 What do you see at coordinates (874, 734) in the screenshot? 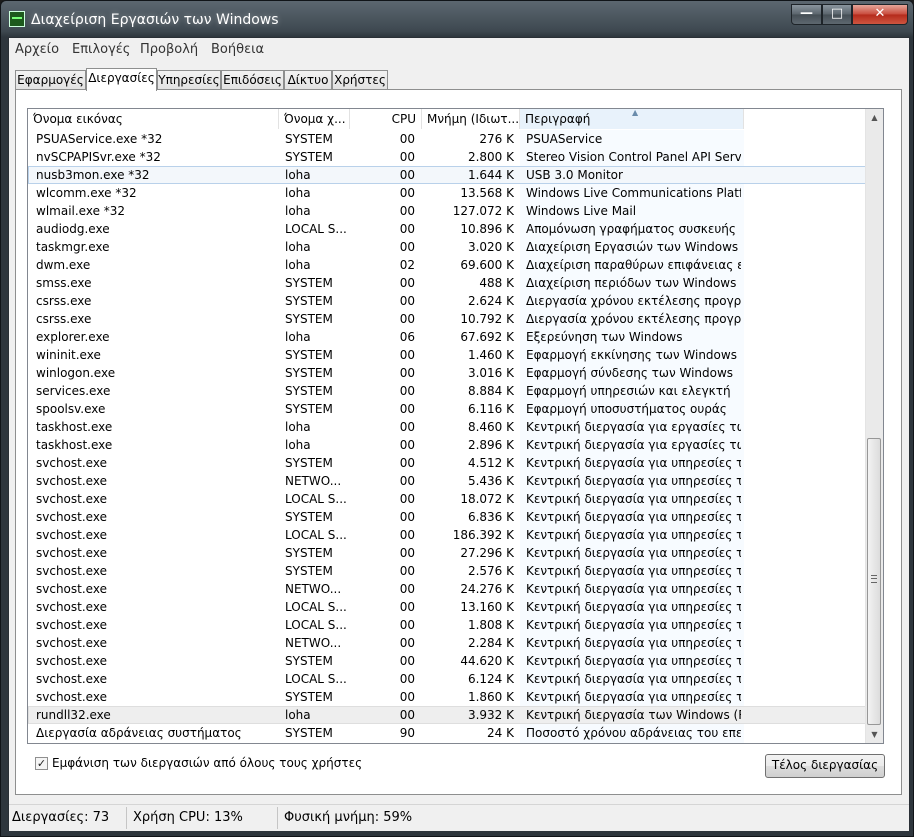
I see `scroll-down-arrow-icon: ▼` at bounding box center [874, 734].